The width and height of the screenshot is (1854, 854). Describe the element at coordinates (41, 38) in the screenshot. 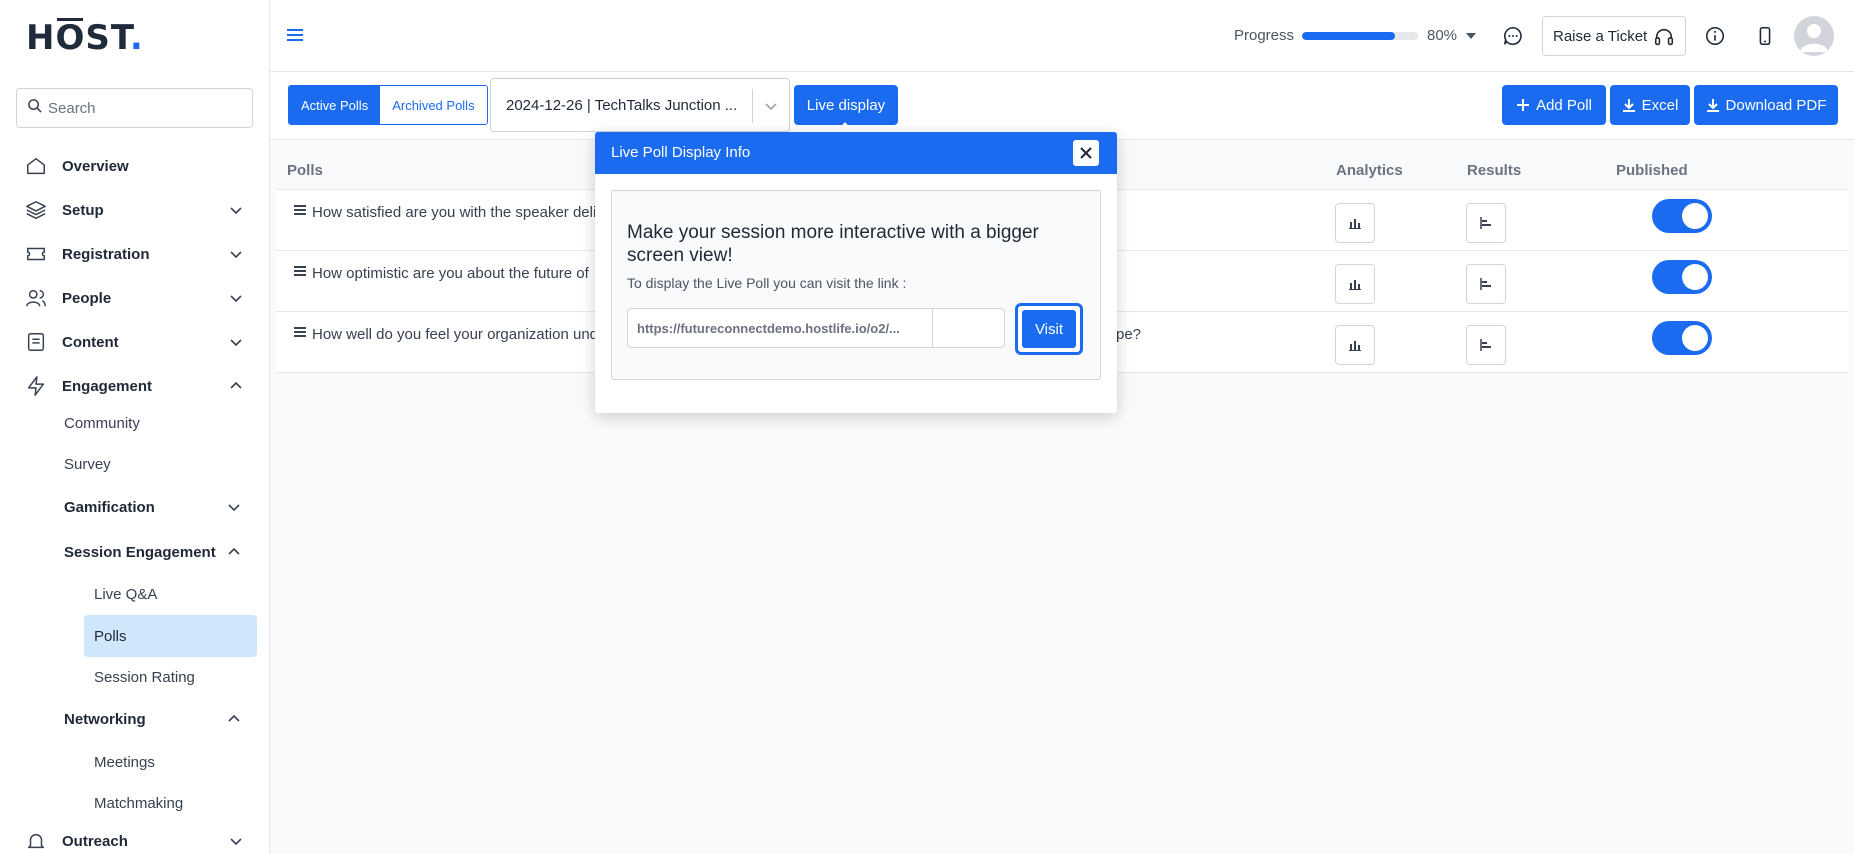

I see `logo-letter-h: H` at that location.